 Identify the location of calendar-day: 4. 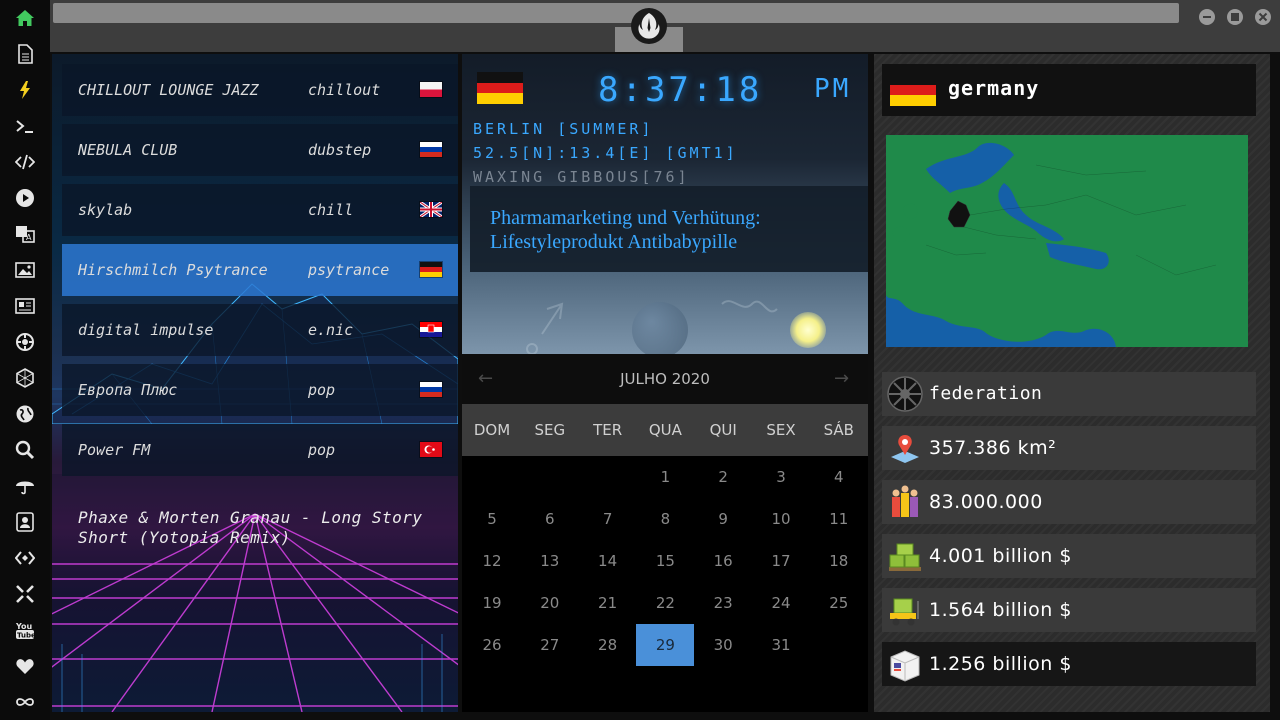
(839, 477).